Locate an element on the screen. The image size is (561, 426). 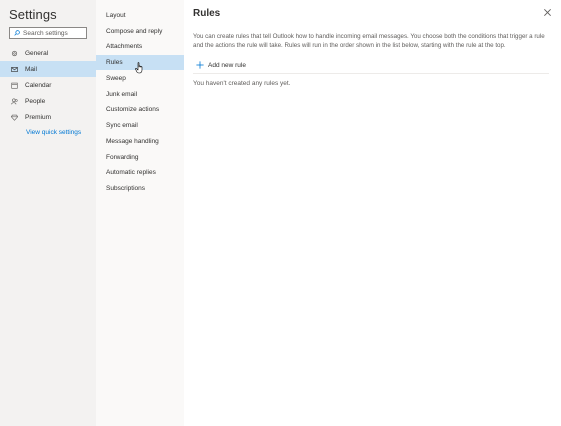
mail-settings-item-message-handling: Message handling is located at coordinates (140, 141).